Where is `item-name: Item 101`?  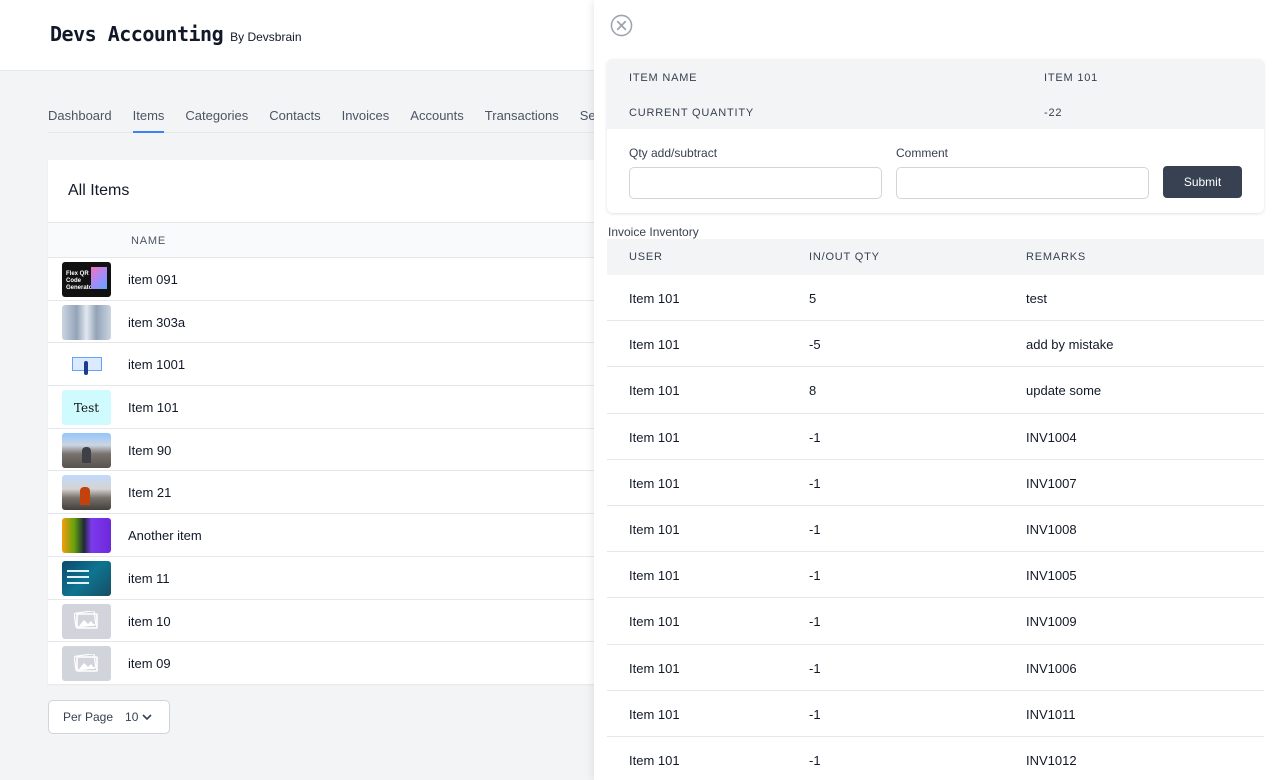
item-name: Item 101 is located at coordinates (153, 408).